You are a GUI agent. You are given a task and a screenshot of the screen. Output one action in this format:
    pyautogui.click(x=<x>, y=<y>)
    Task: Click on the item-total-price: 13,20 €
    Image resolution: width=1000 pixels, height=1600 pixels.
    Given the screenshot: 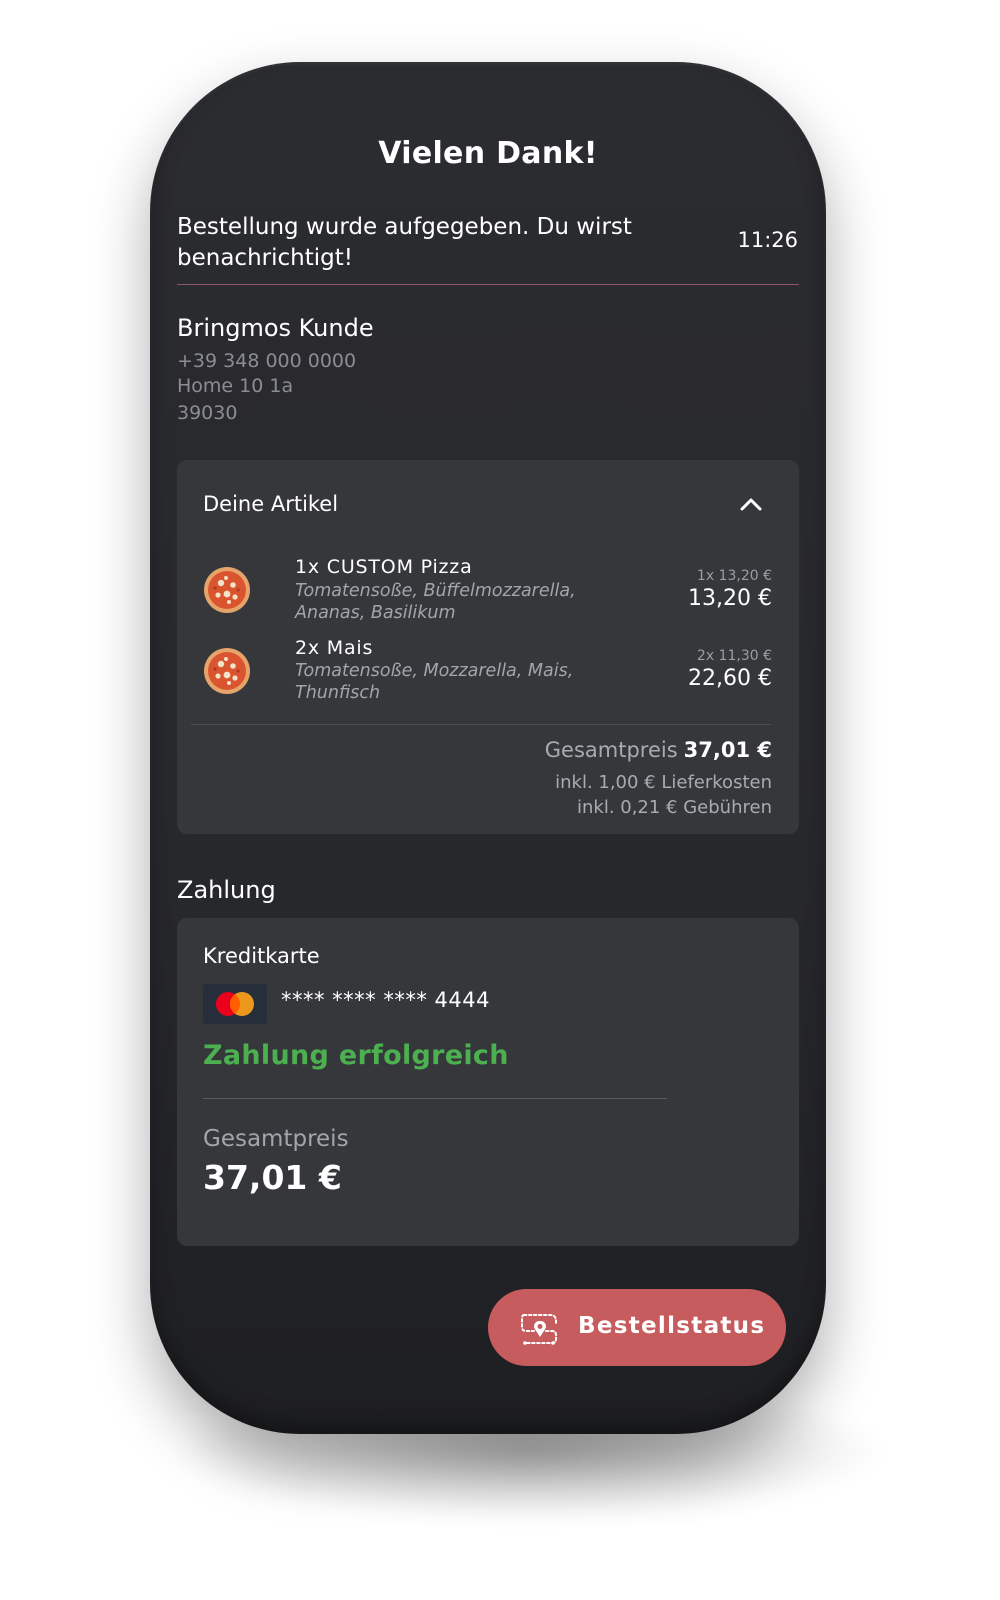 What is the action you would take?
    pyautogui.click(x=730, y=598)
    